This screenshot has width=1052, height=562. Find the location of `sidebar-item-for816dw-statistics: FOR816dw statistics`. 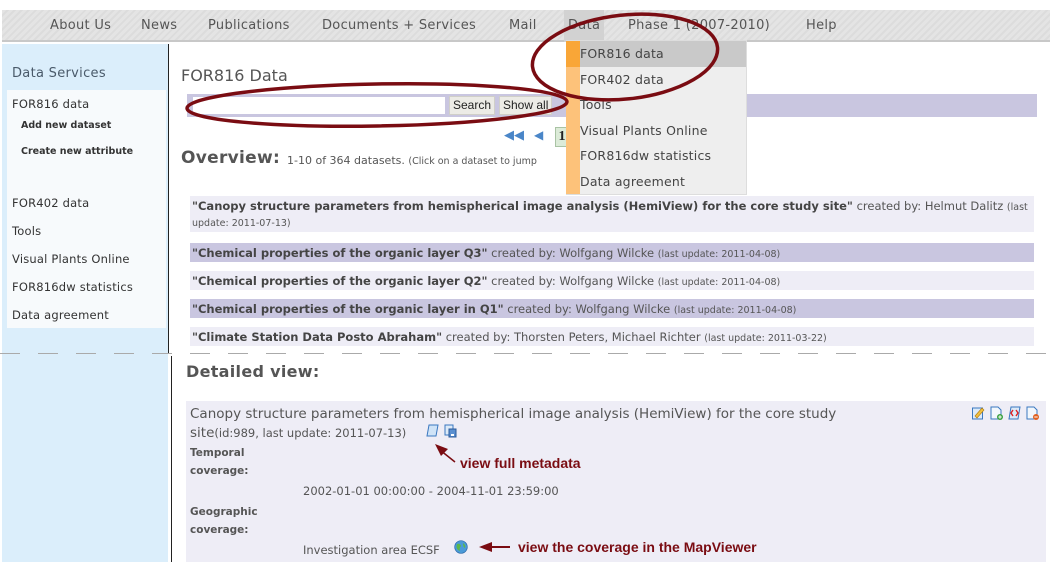

sidebar-item-for816dw-statistics: FOR816dw statistics is located at coordinates (72, 287).